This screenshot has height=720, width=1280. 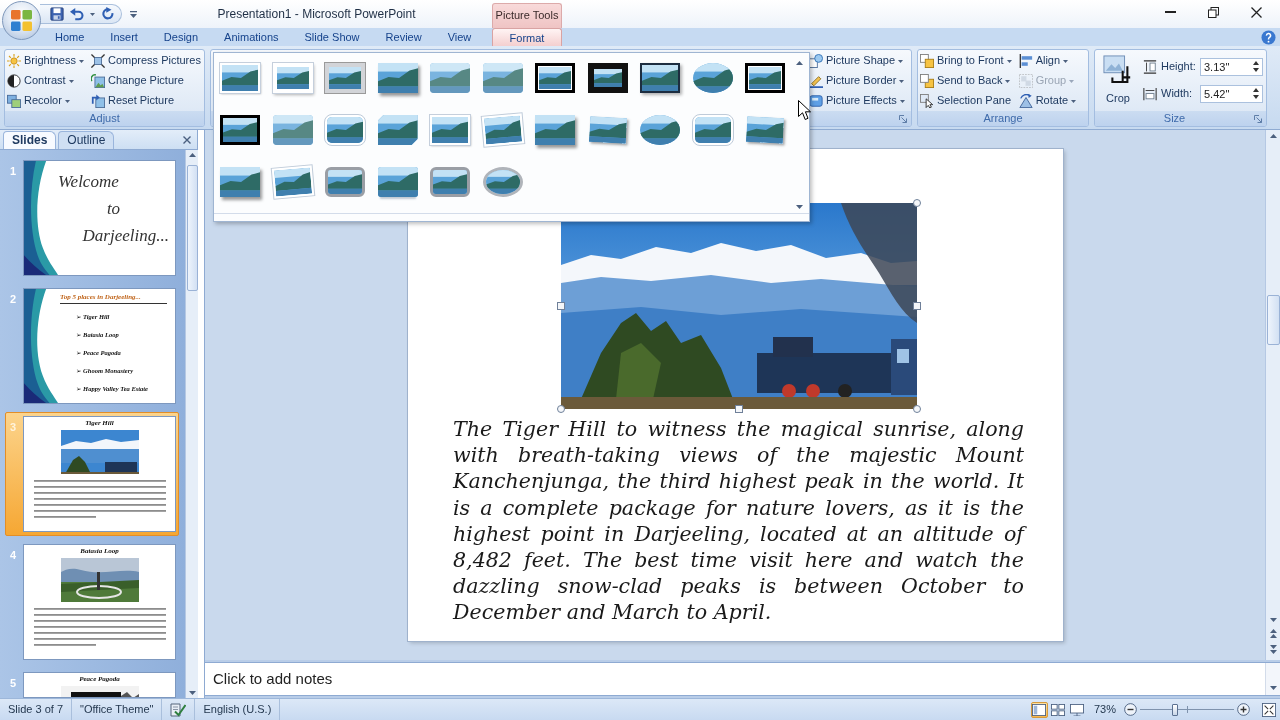 I want to click on field-label: Width:, so click(x=1177, y=94).